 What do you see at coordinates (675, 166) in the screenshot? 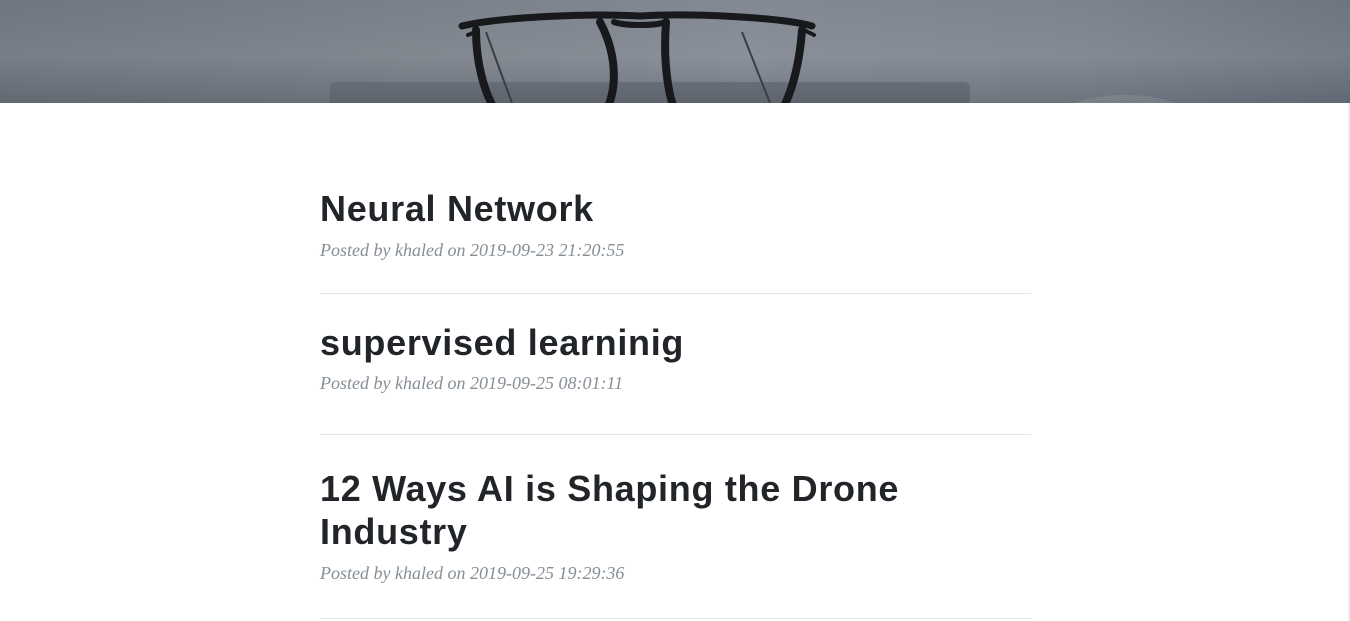
I see `post-title-link: Neural Network` at bounding box center [675, 166].